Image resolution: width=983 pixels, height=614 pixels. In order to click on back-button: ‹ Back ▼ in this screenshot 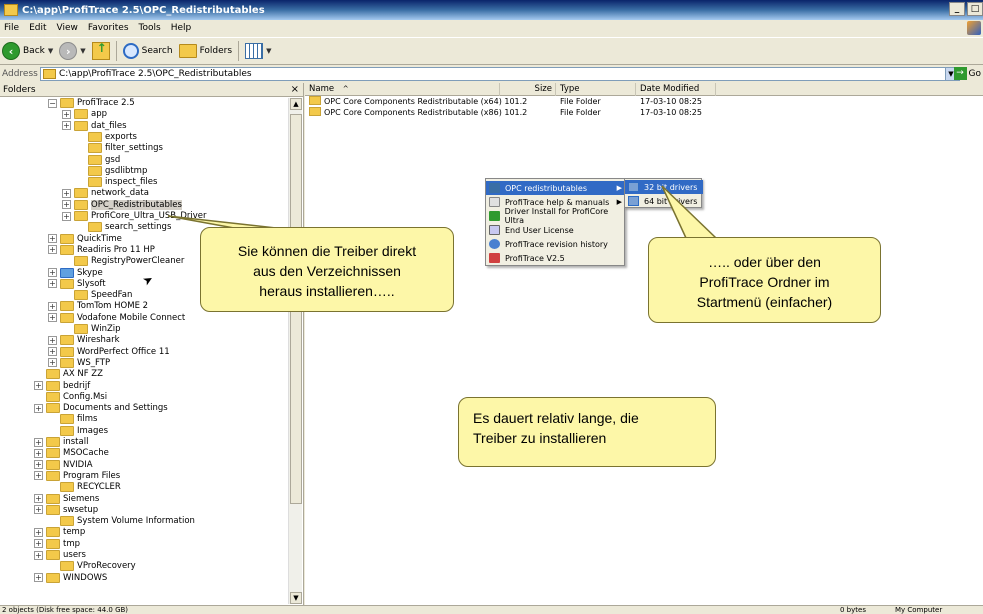, I will do `click(27, 51)`.